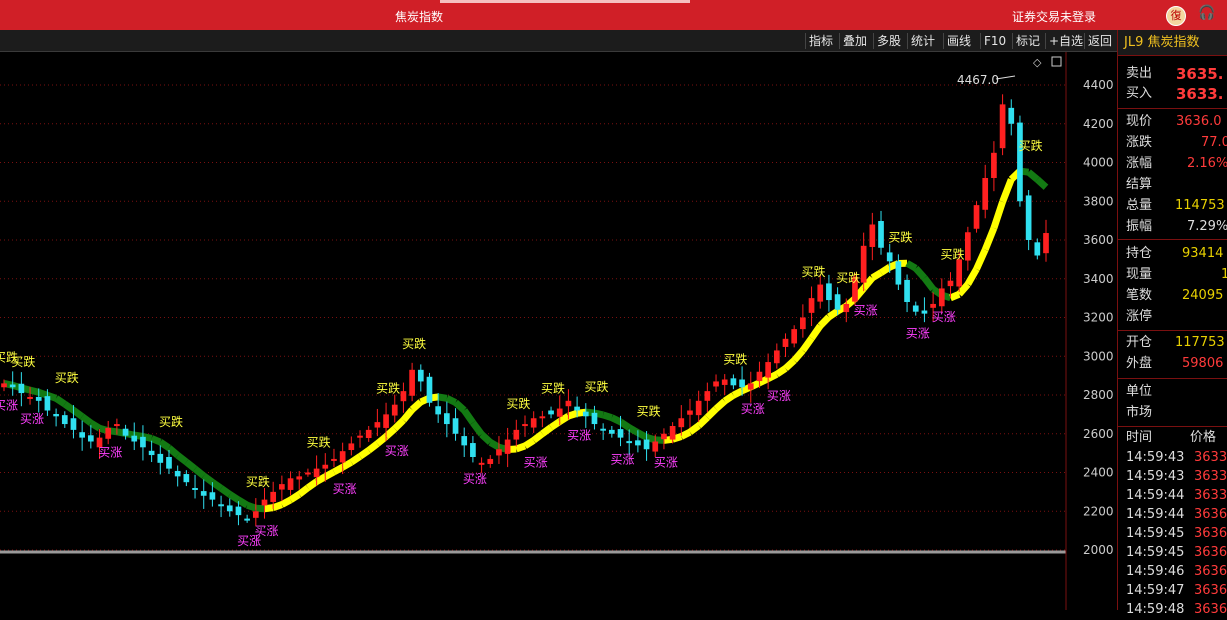 The height and width of the screenshot is (620, 1227). I want to click on toolbar-add-watchlist-button: +自选, so click(1065, 41).